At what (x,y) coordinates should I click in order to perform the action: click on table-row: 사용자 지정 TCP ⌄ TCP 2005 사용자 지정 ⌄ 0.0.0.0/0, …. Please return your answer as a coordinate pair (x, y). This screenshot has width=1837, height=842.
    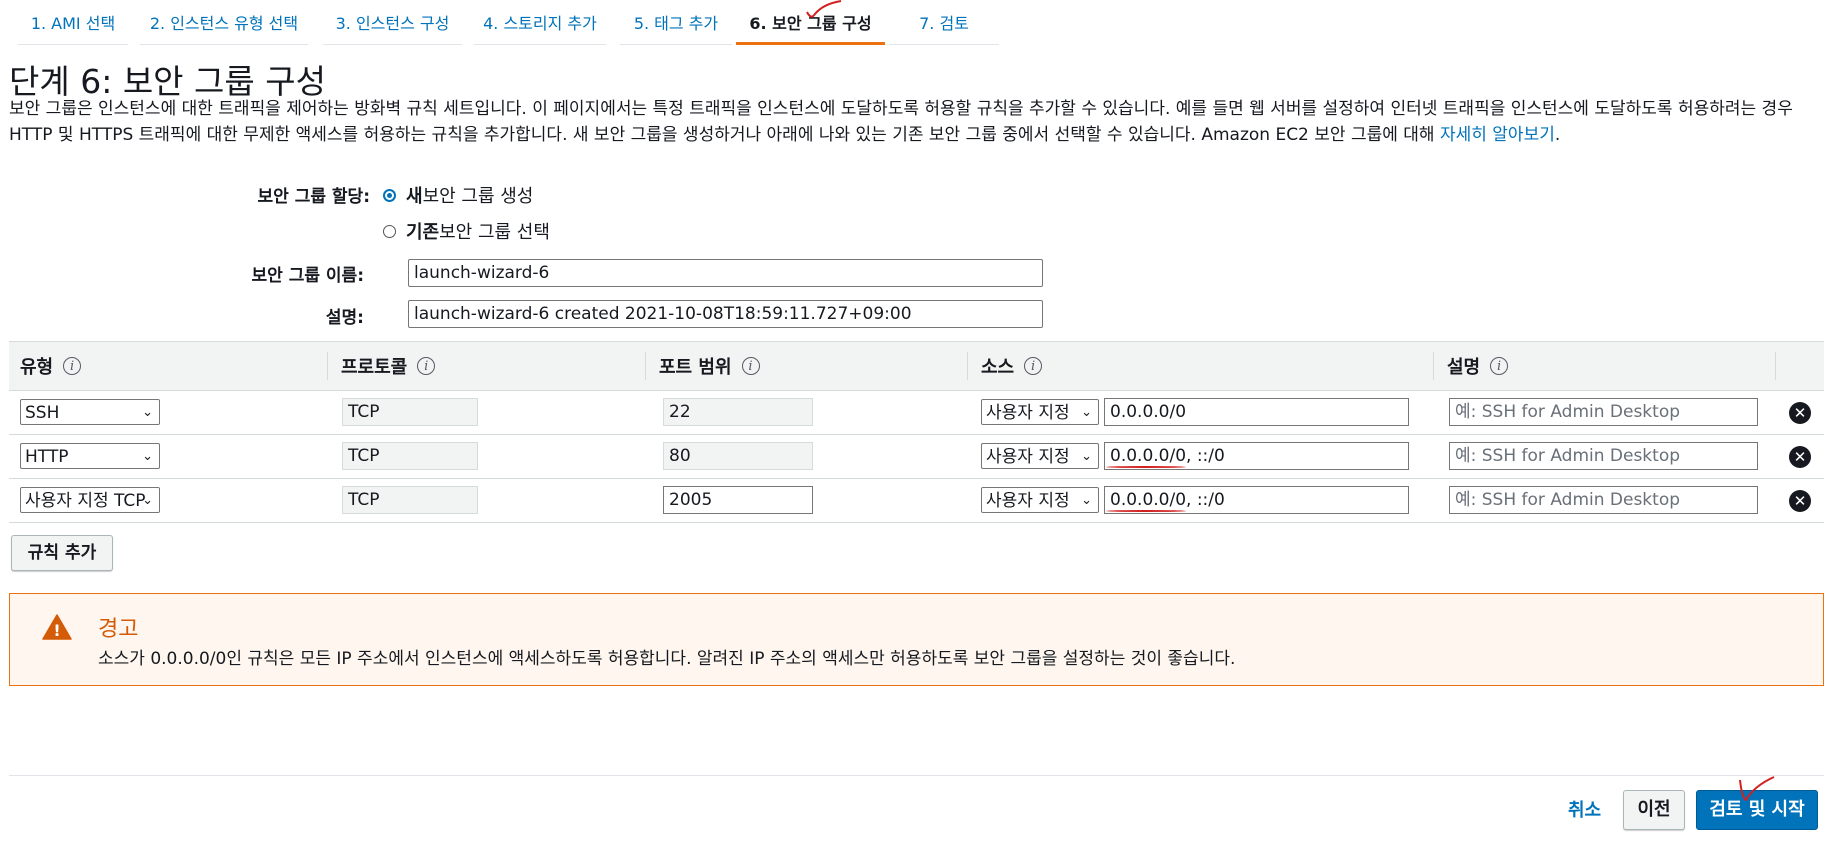
    Looking at the image, I should click on (916, 500).